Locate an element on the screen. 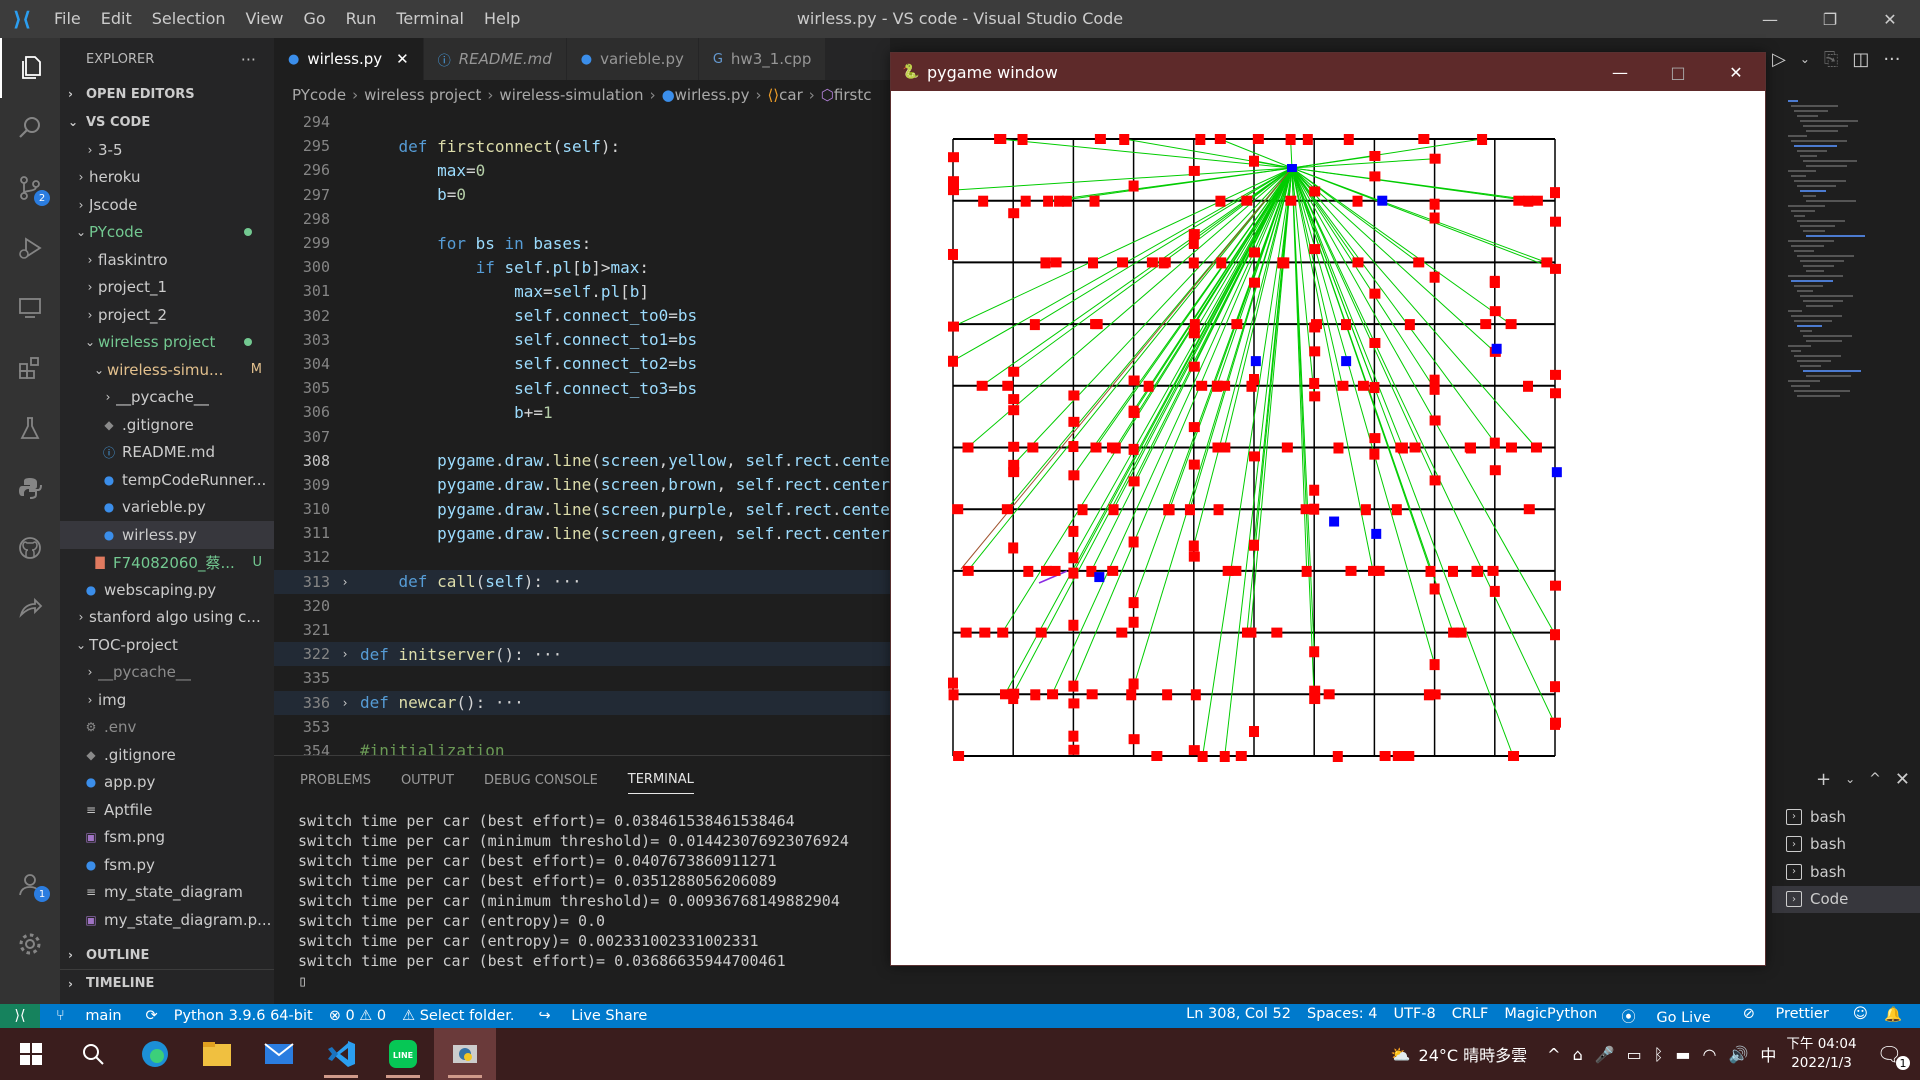  more-actions-icon: ··· is located at coordinates (1891, 59).